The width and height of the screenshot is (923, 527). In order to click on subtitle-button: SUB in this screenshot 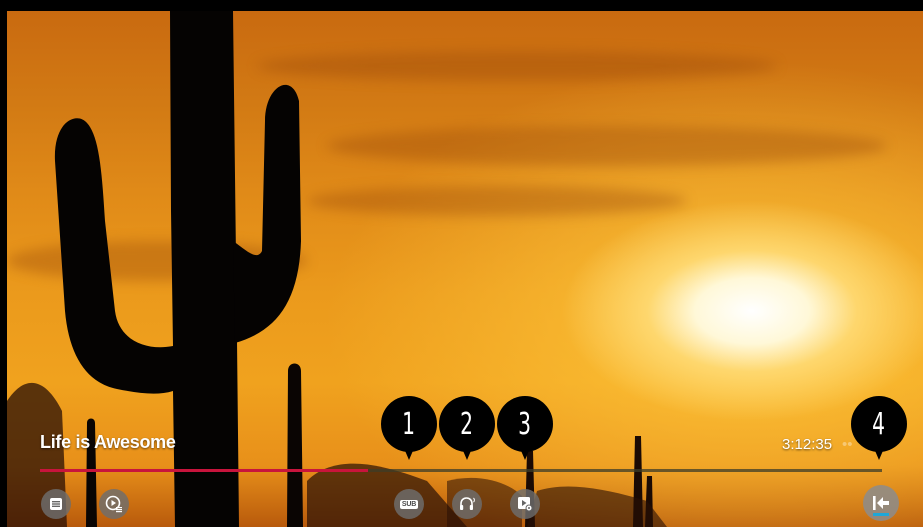, I will do `click(409, 504)`.